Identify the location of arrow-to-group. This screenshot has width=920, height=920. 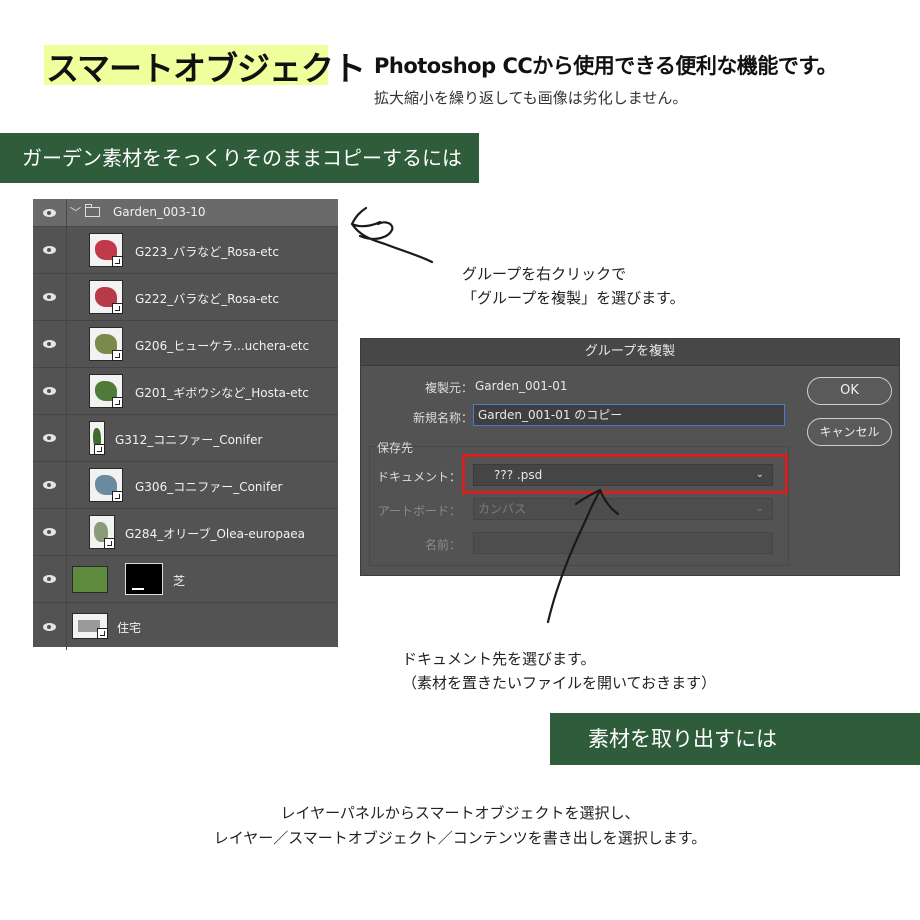
(392, 235).